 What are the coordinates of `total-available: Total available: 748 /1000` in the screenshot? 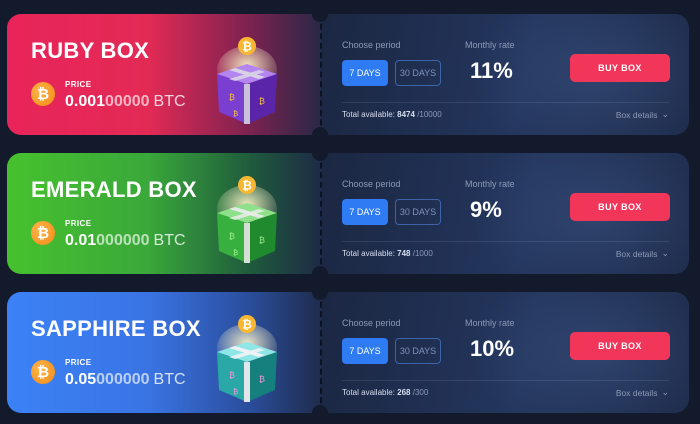 It's located at (387, 253).